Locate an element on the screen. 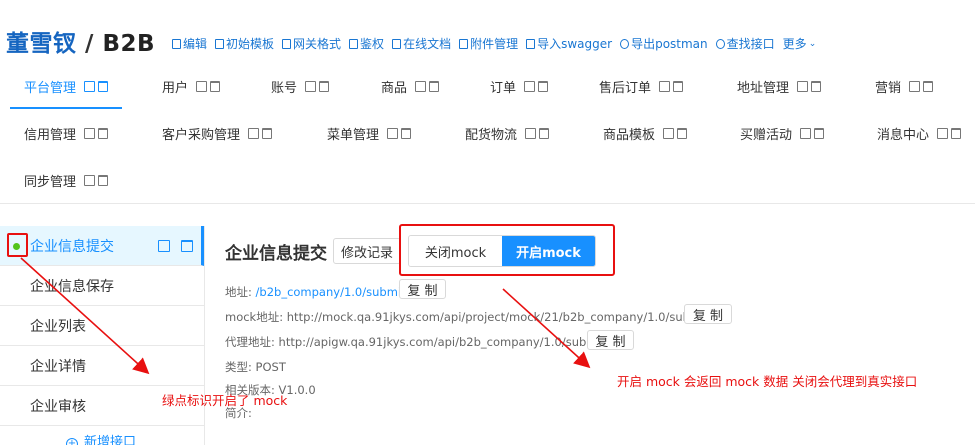 This screenshot has width=975, height=445. mock-annotation: 开启 mock 会返回 mock 数据 关闭会代理到真实接口 is located at coordinates (767, 381).